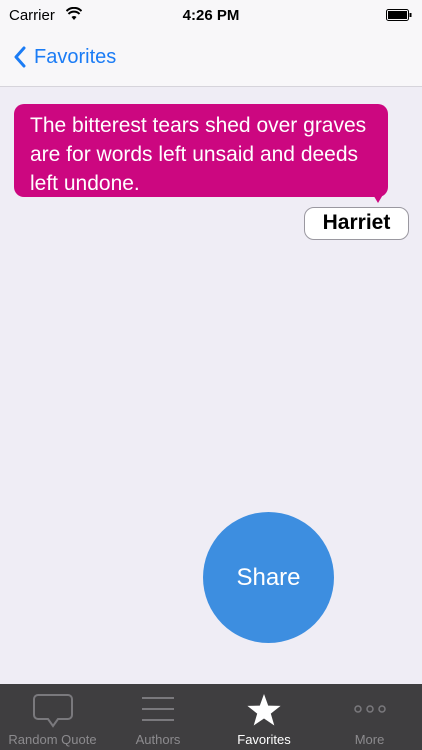 The image size is (422, 750). Describe the element at coordinates (268, 577) in the screenshot. I see `share-button: Share` at that location.